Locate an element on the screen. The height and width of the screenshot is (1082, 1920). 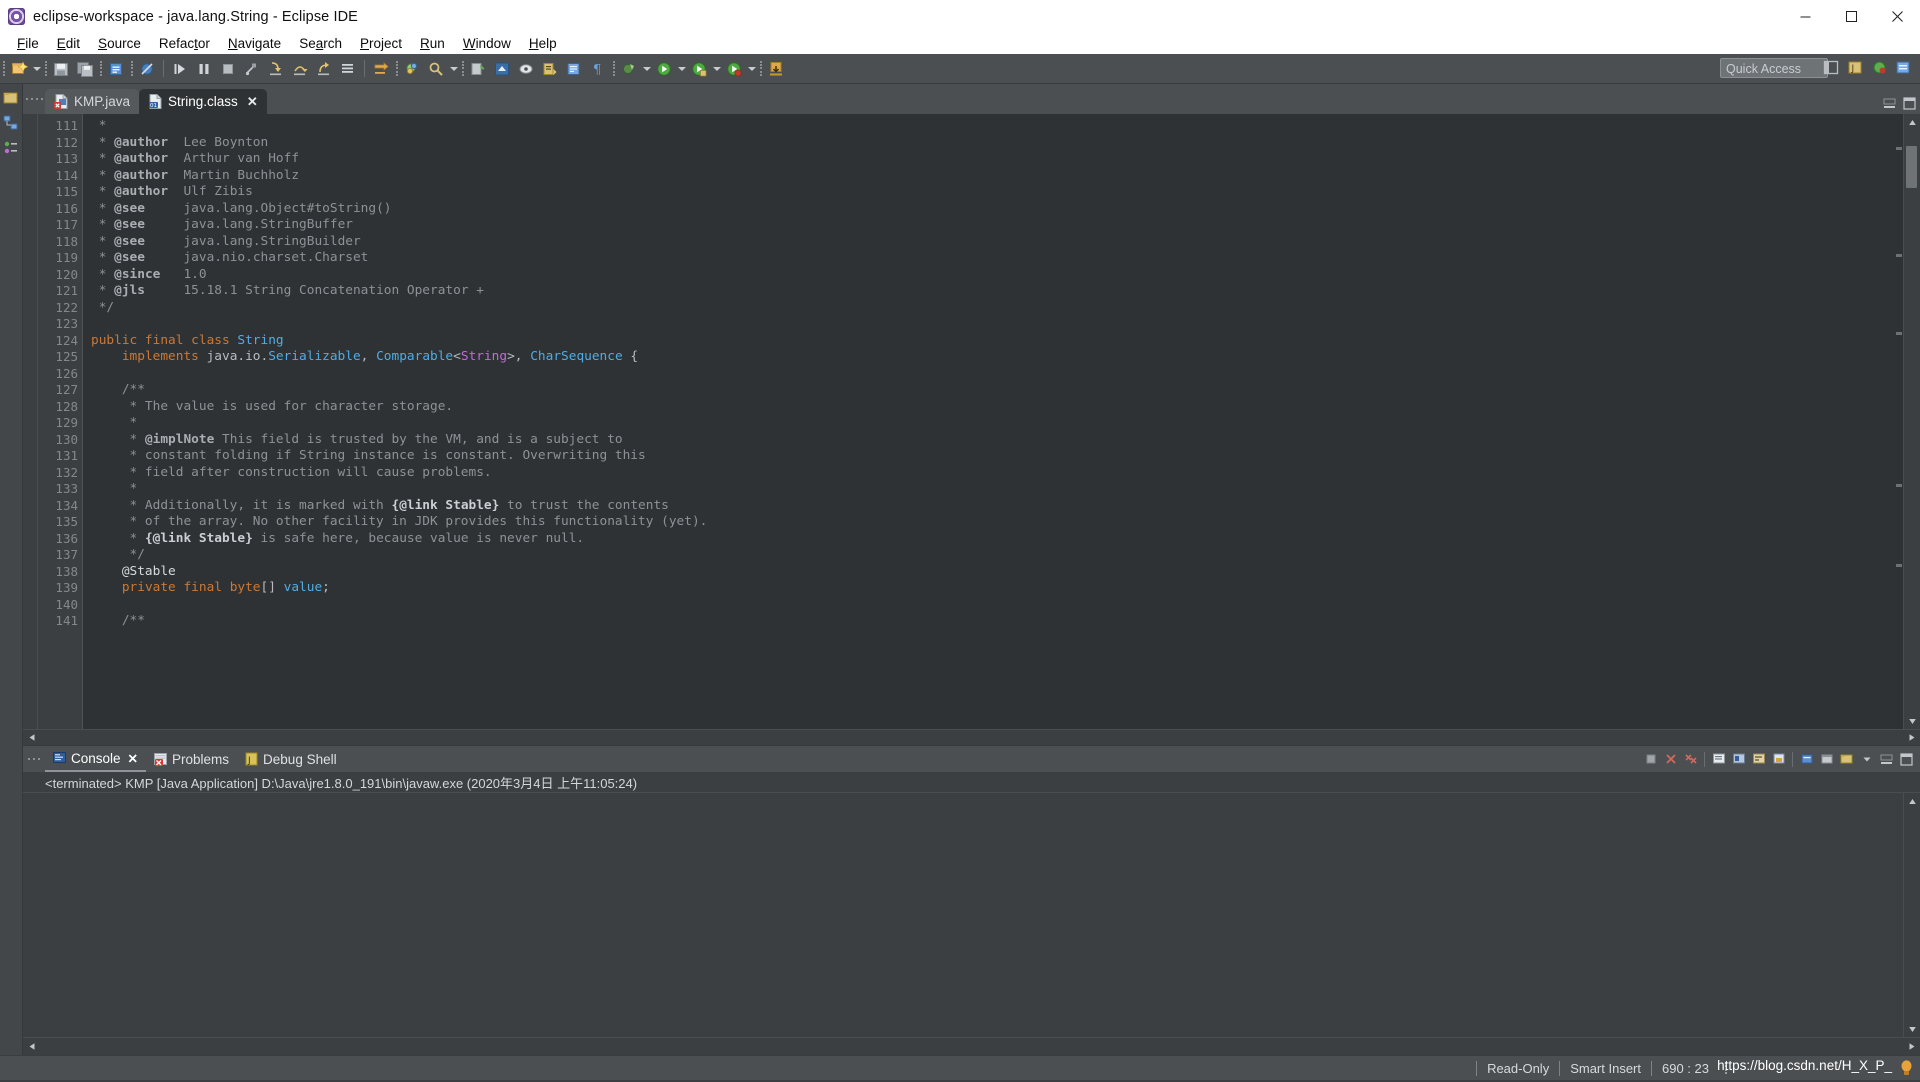
close-icon: ✕ is located at coordinates (252, 101).